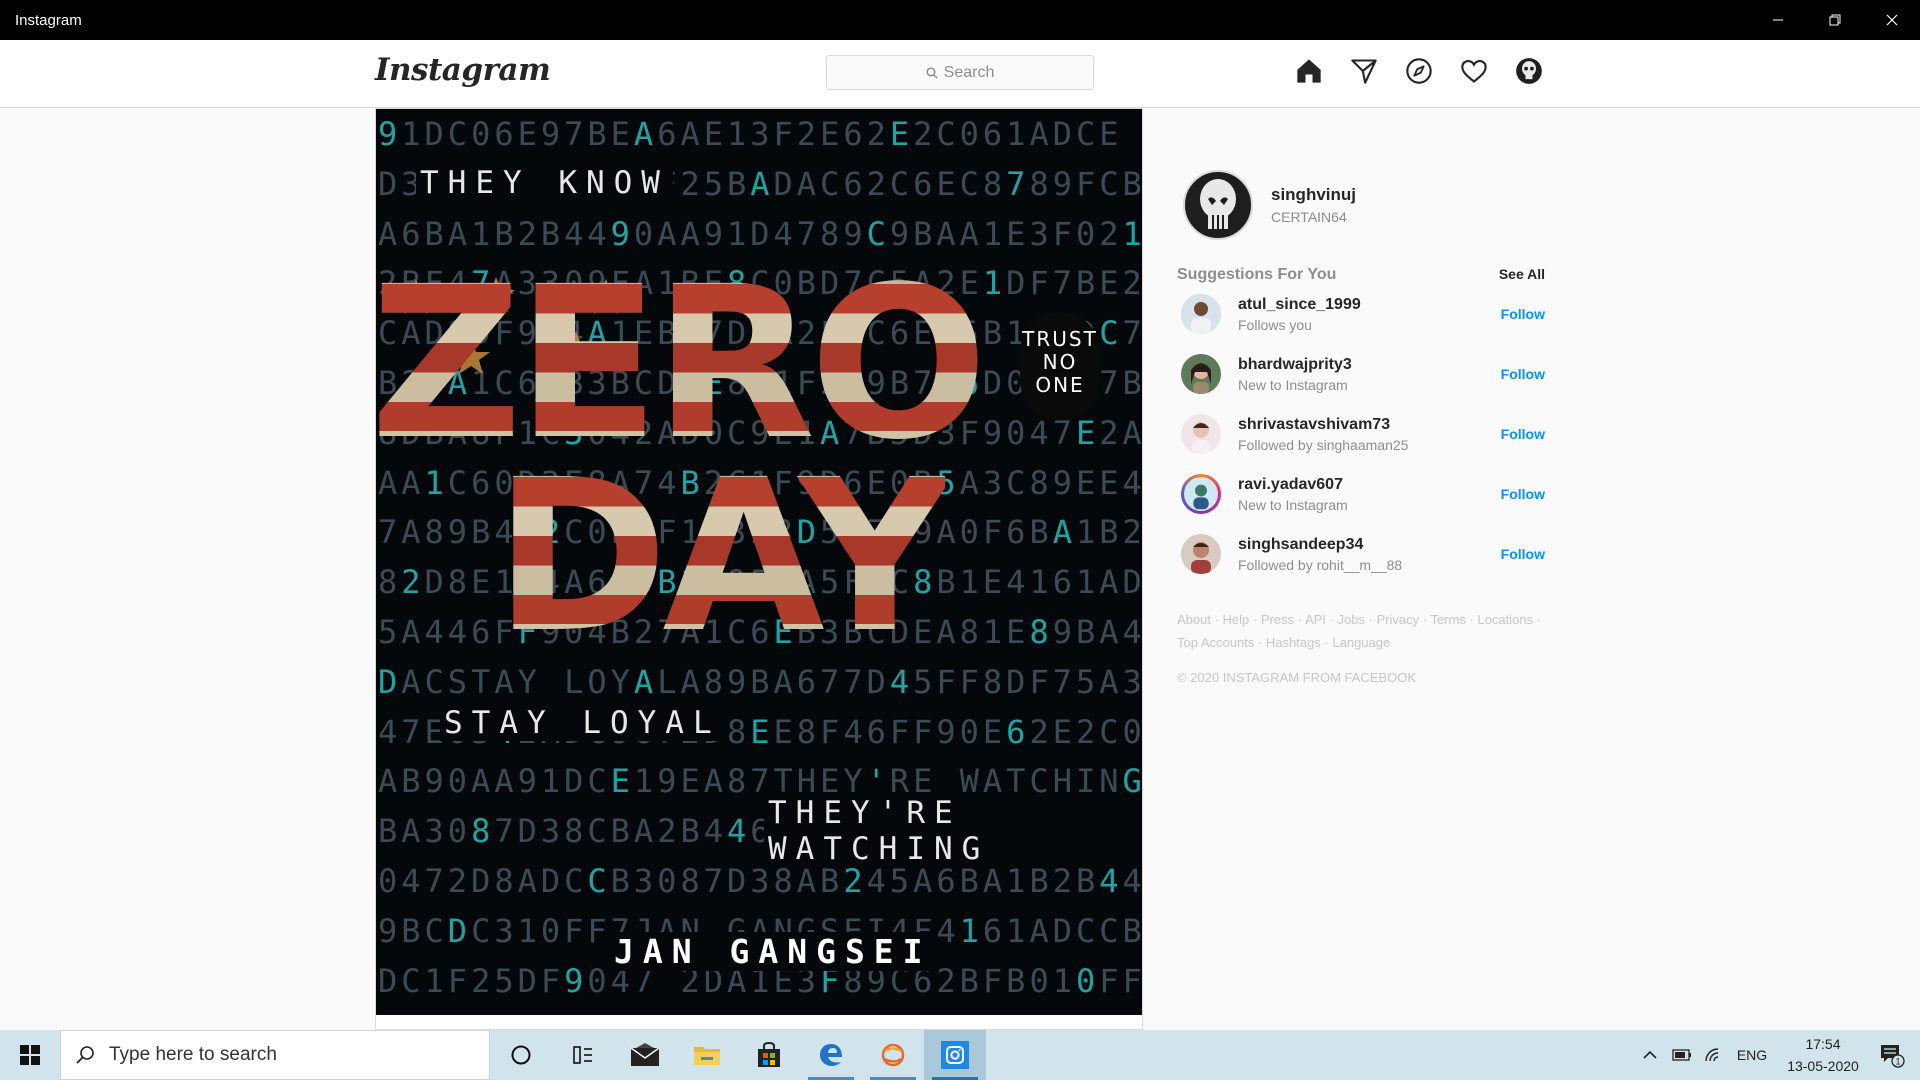 Image resolution: width=1920 pixels, height=1080 pixels. What do you see at coordinates (506, 134) in the screenshot?
I see `hex-char: 6` at bounding box center [506, 134].